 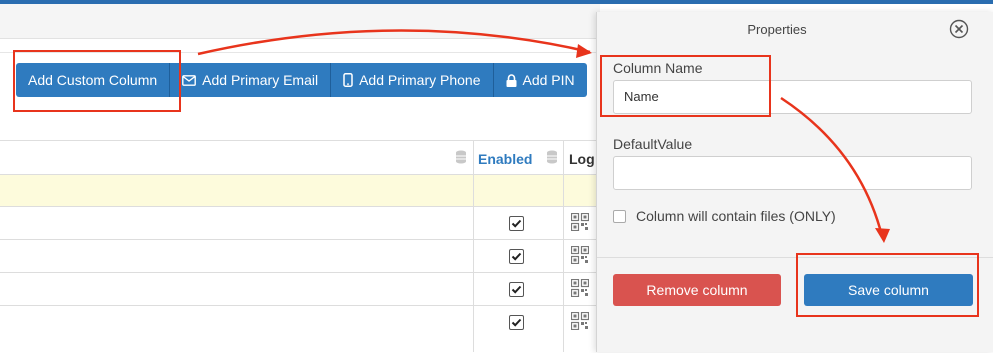 What do you see at coordinates (582, 159) in the screenshot?
I see `column-header-log: Log` at bounding box center [582, 159].